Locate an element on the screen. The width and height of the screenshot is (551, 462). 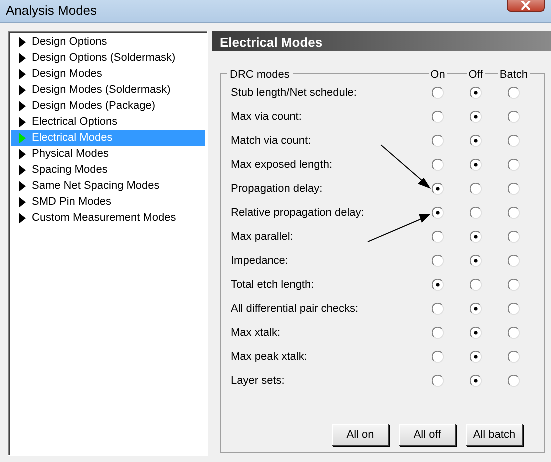
rule-label: Layer sets: is located at coordinates (258, 381).